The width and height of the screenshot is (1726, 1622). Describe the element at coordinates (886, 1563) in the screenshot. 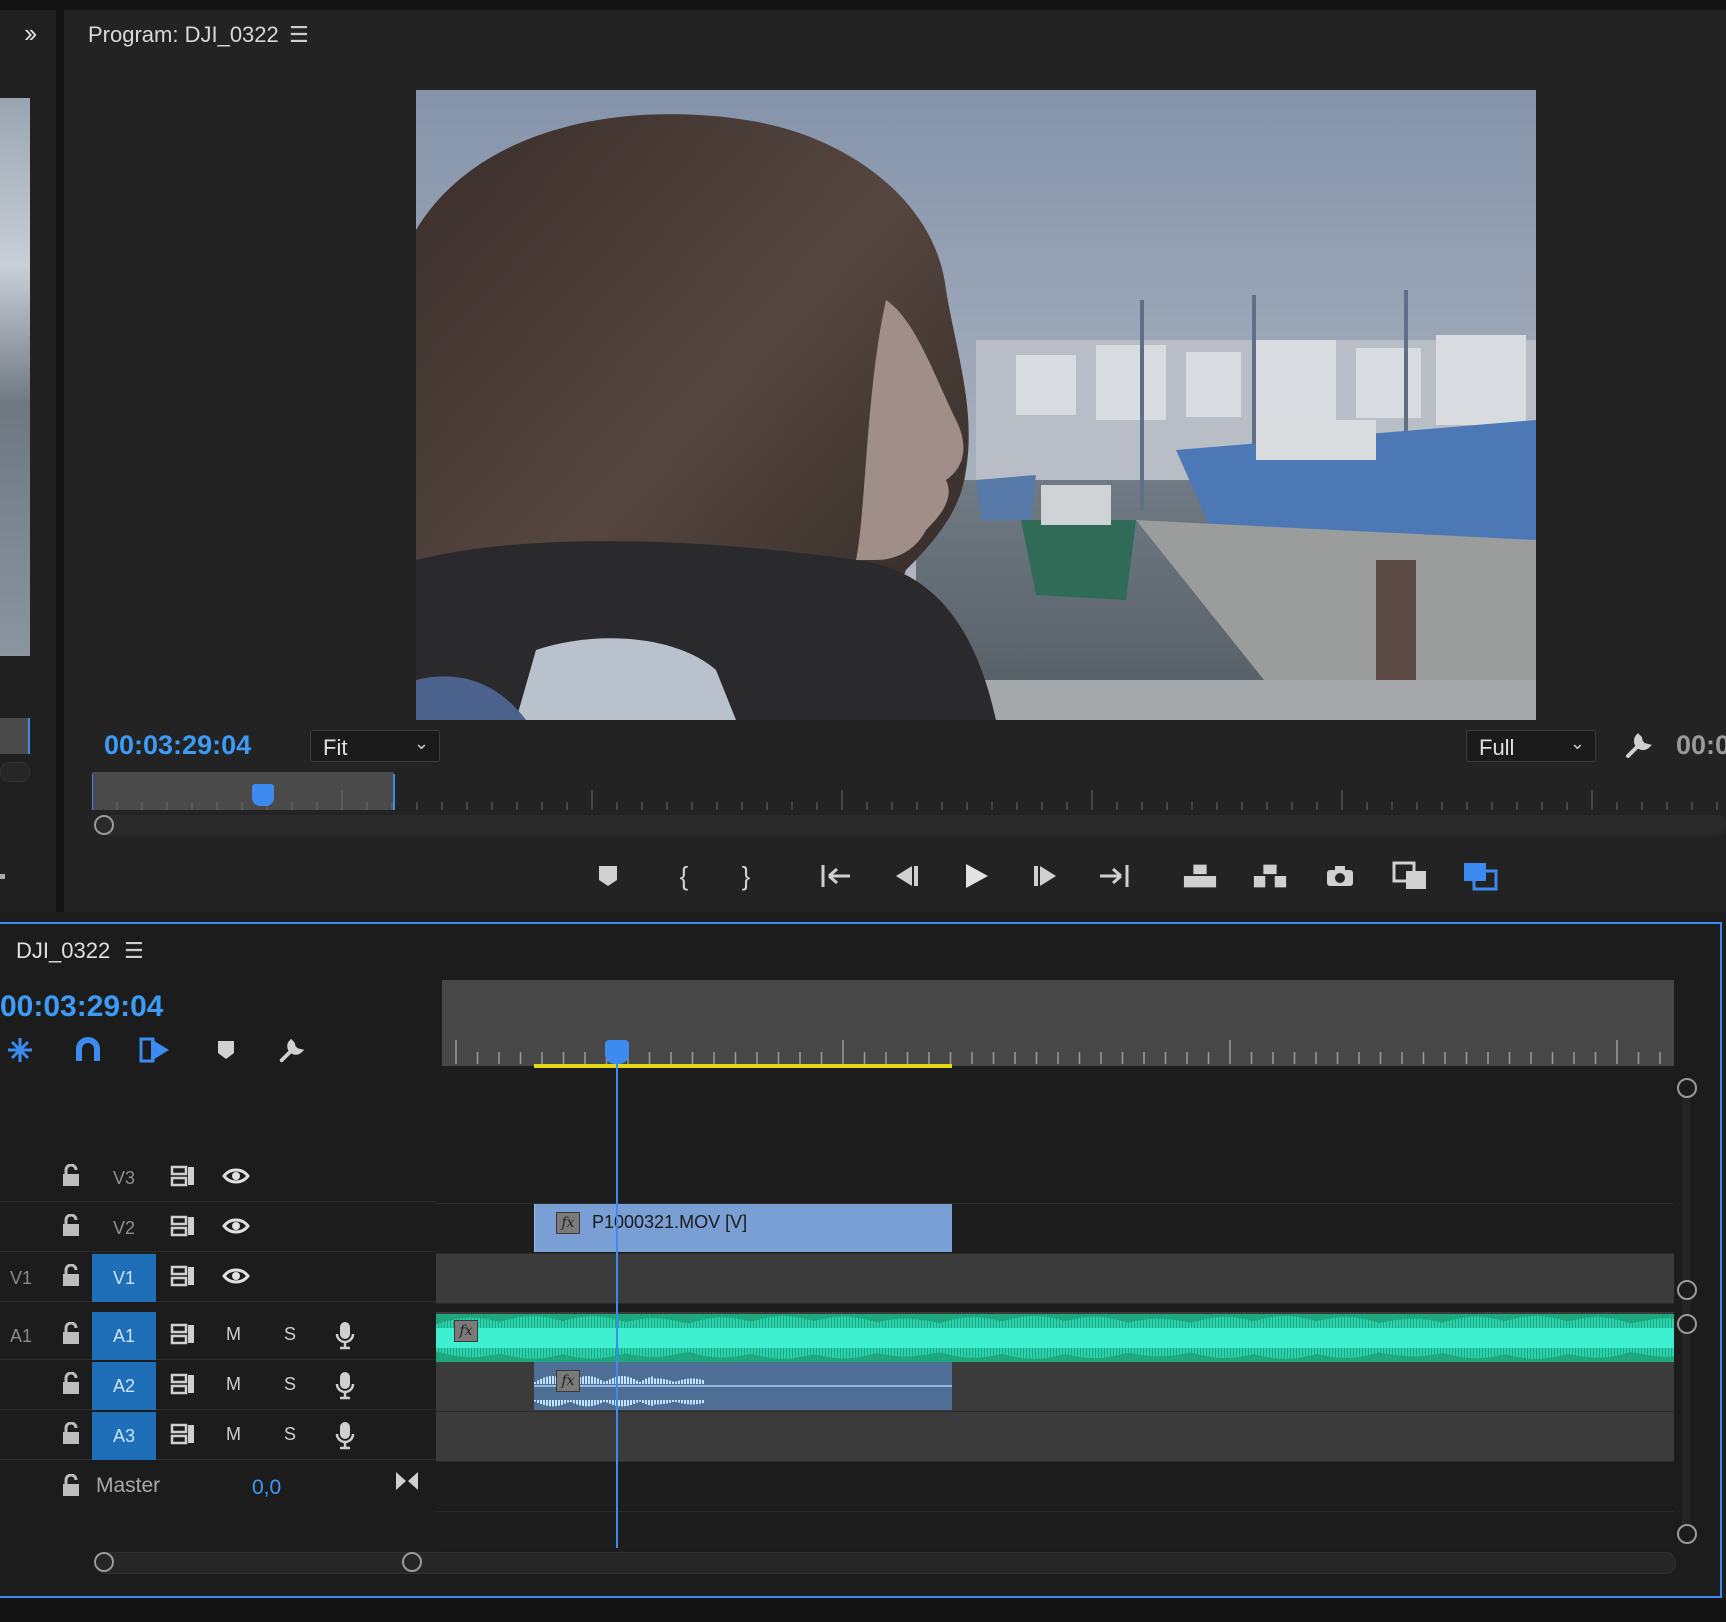

I see `timeline-horizontal-scrollbar` at that location.